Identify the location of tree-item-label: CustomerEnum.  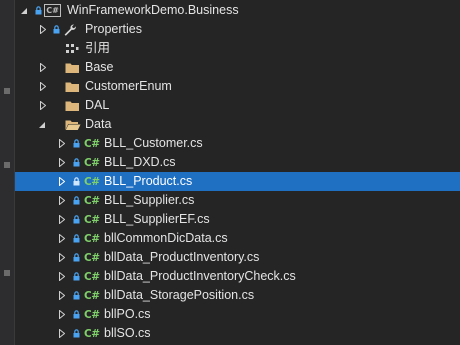
(128, 86).